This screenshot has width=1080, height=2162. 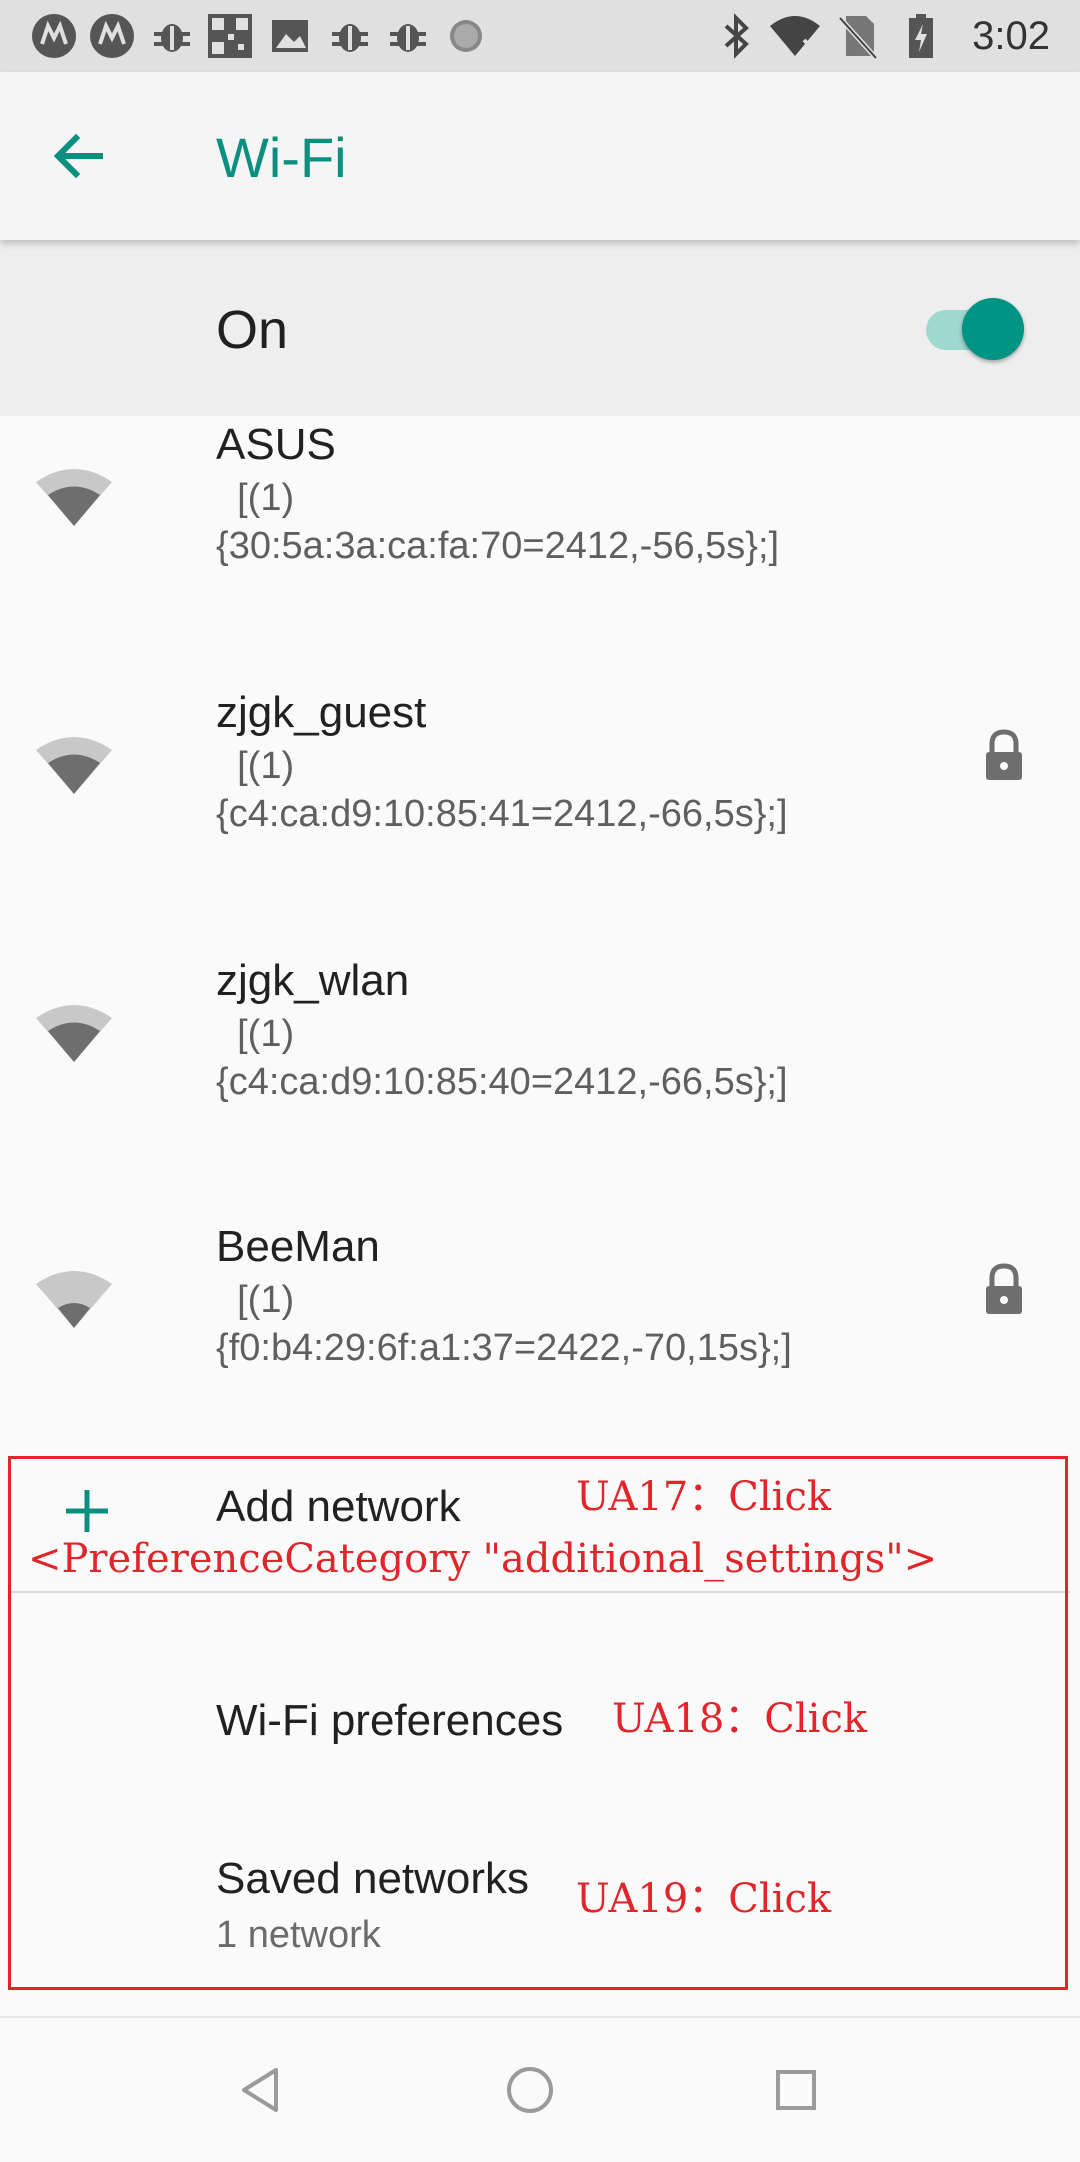 I want to click on navigation-bar, so click(x=540, y=2089).